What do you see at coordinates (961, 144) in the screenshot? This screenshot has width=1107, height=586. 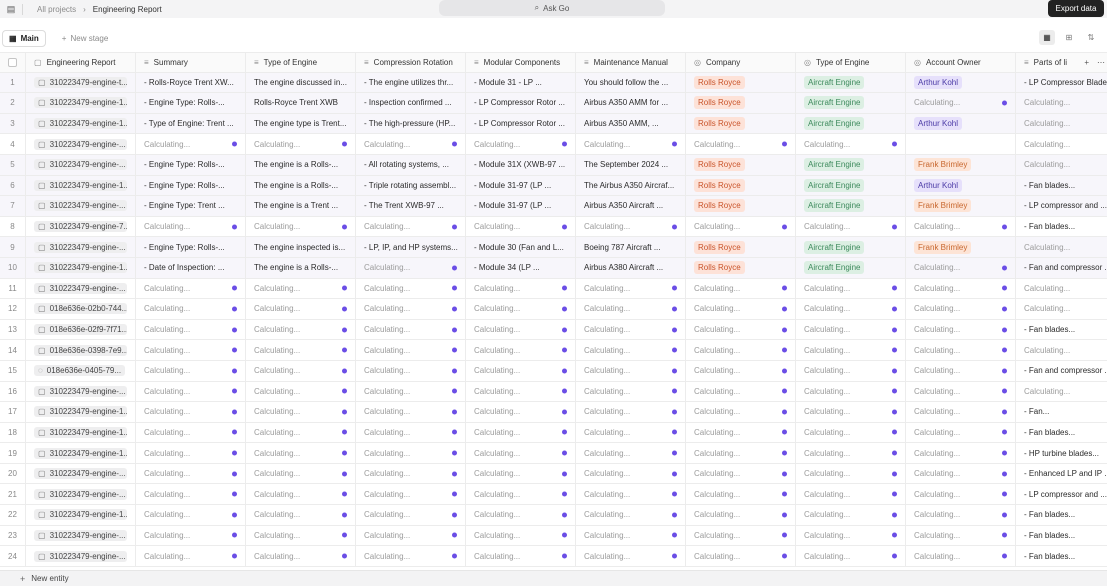 I see `account-owner-cell` at bounding box center [961, 144].